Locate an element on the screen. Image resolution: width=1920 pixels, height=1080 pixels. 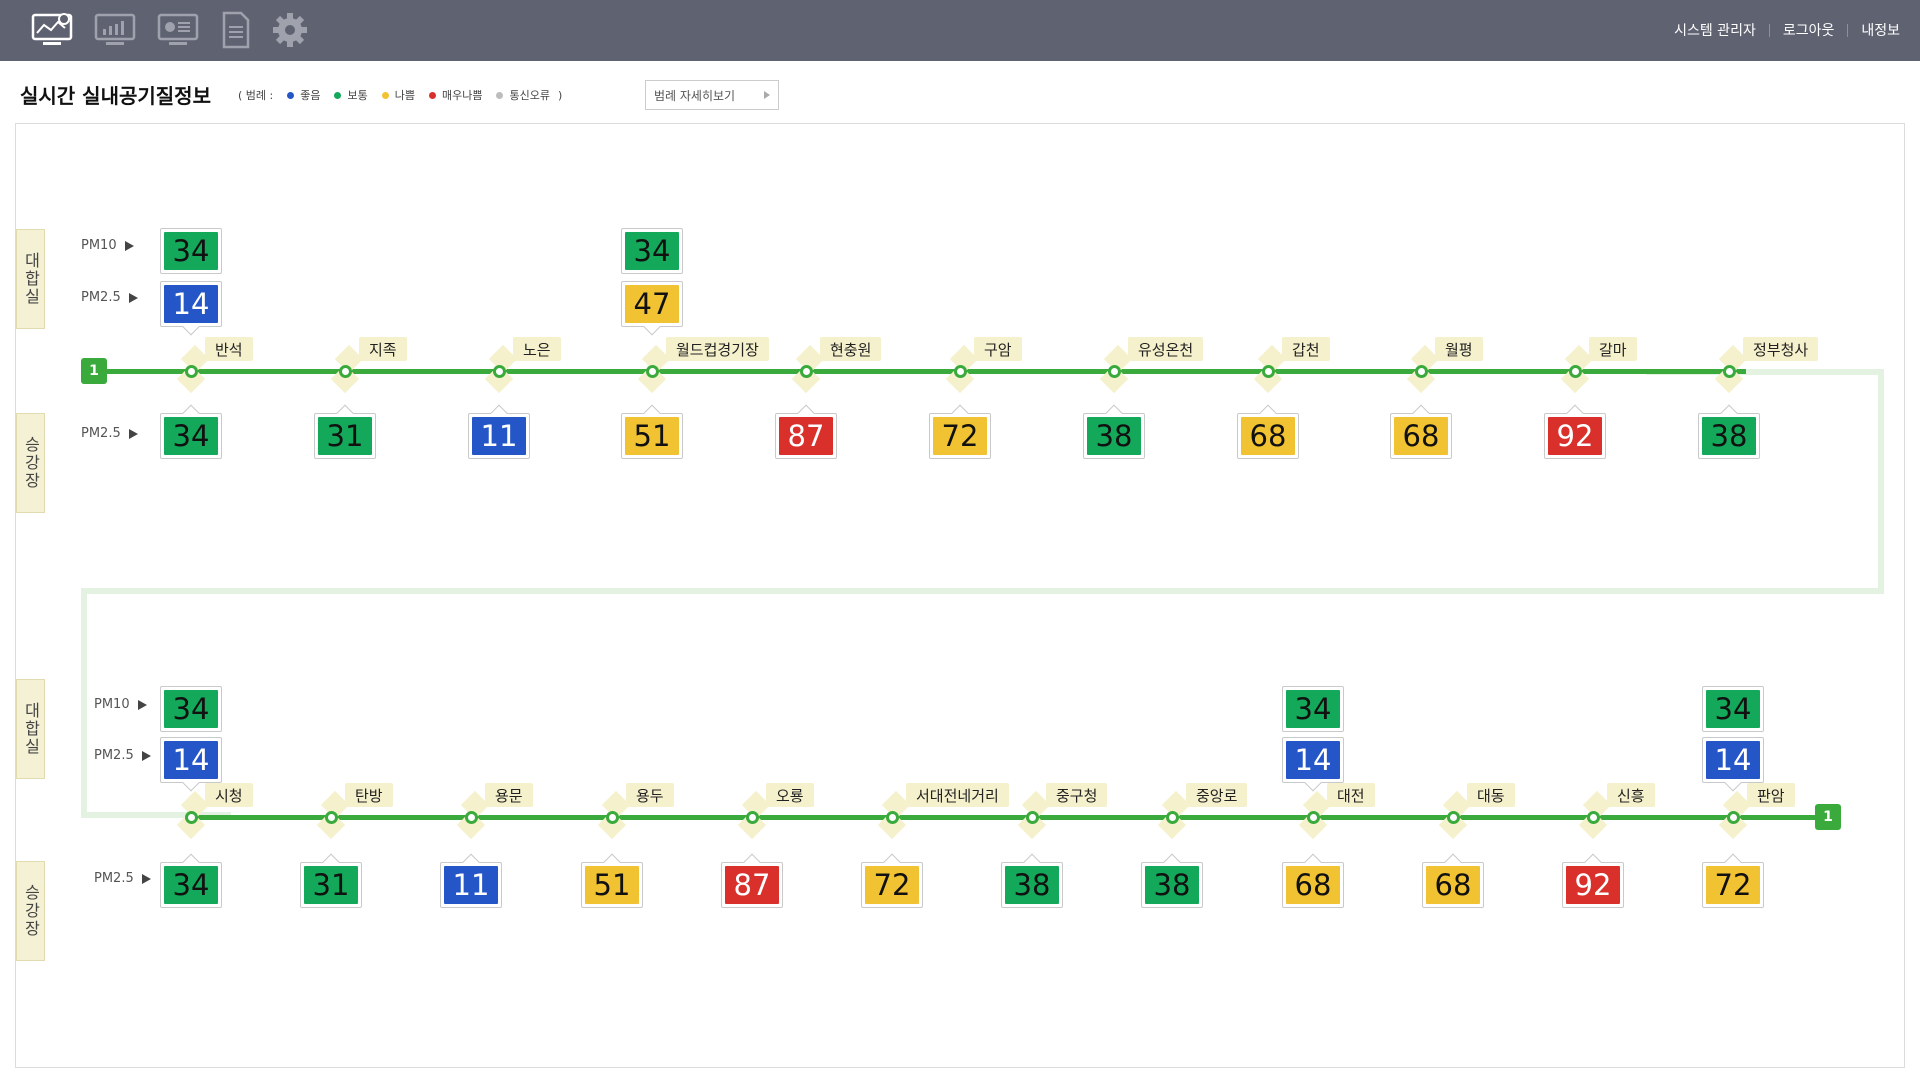
platform-tab-2: 승강장 is located at coordinates (30, 911).